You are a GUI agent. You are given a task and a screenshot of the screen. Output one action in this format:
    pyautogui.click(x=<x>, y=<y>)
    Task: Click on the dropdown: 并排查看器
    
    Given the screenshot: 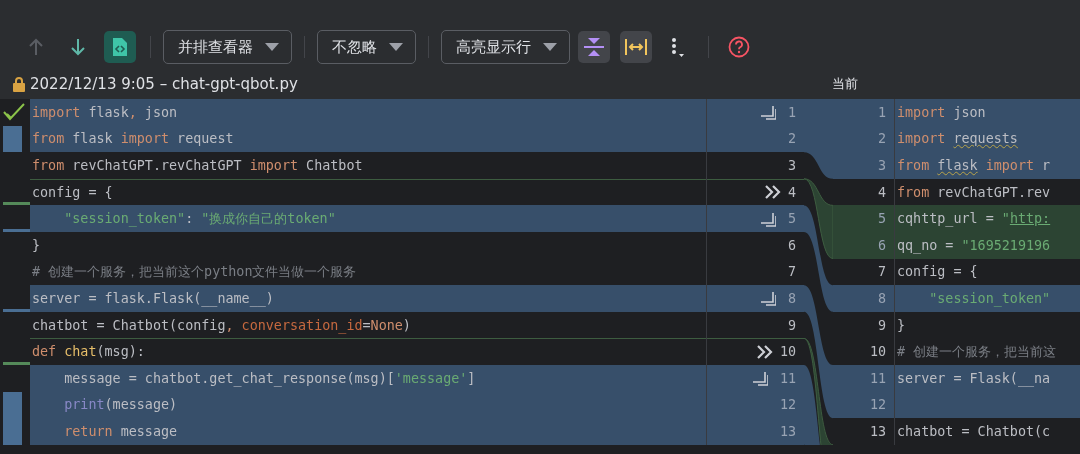 What is the action you would take?
    pyautogui.click(x=227, y=47)
    